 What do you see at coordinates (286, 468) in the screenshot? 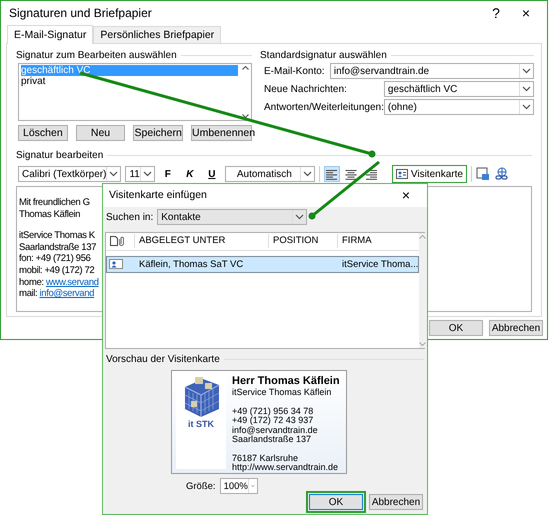
I see `card-text: http://www.servandtrain.de` at bounding box center [286, 468].